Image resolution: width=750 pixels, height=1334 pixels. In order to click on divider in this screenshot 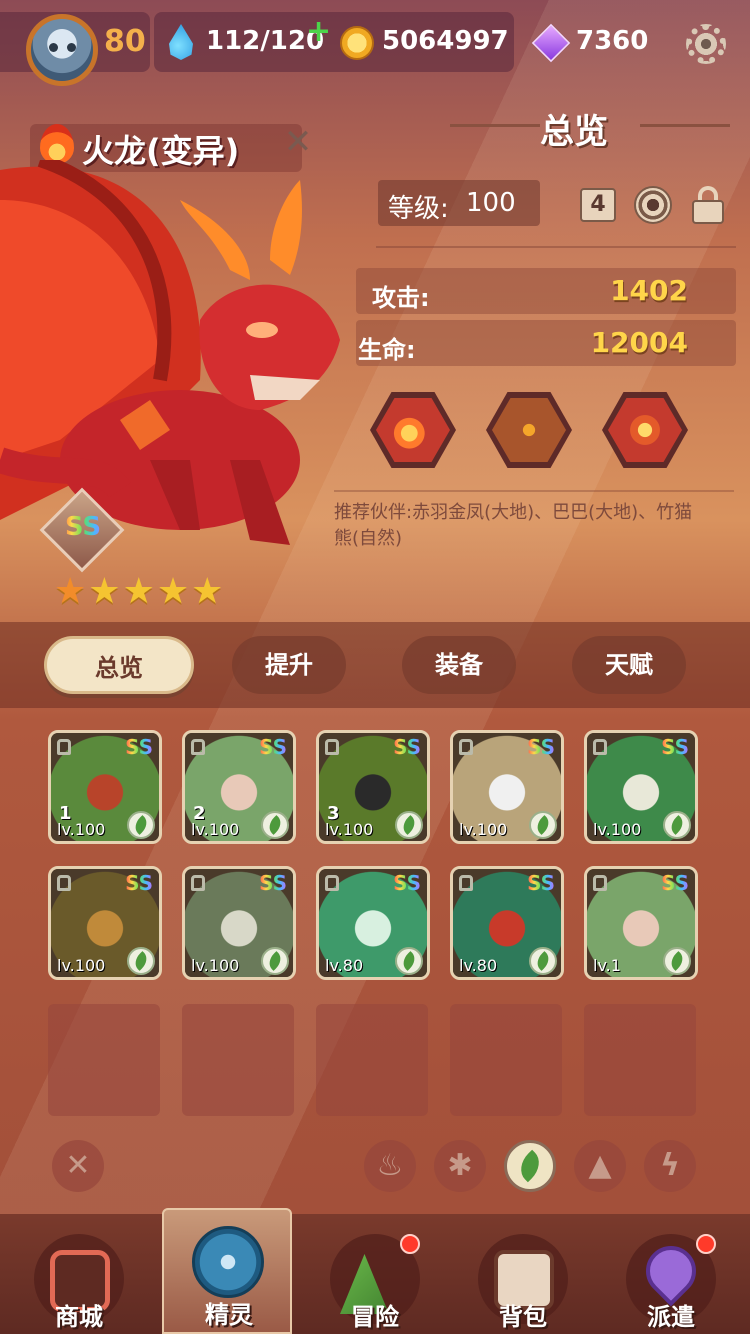, I will do `click(556, 247)`.